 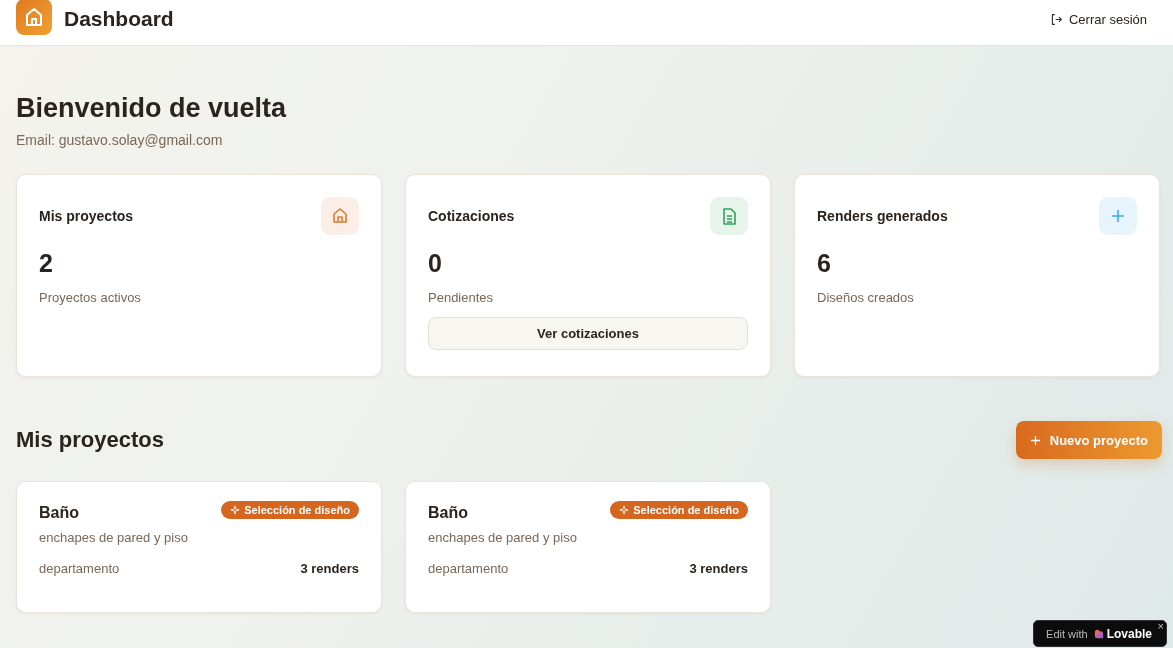 I want to click on edit-badge: Edit with Lovable ×, so click(x=1100, y=633).